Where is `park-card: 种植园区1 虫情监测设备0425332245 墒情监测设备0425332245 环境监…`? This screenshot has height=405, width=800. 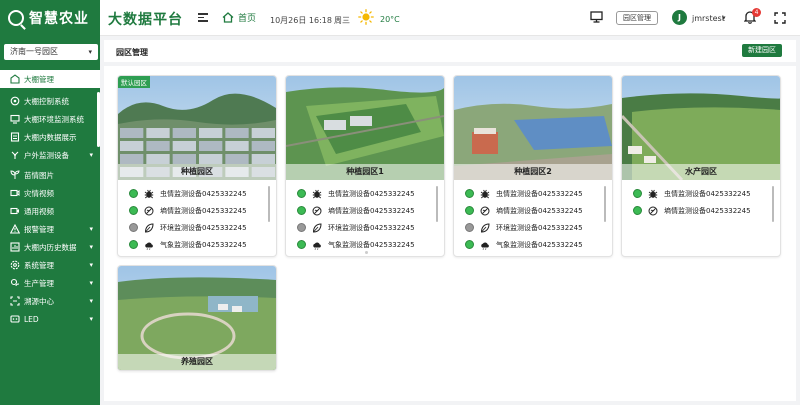
park-card: 种植园区1 虫情监测设备0425332245 墒情监测设备0425332245 环境监… is located at coordinates (365, 166).